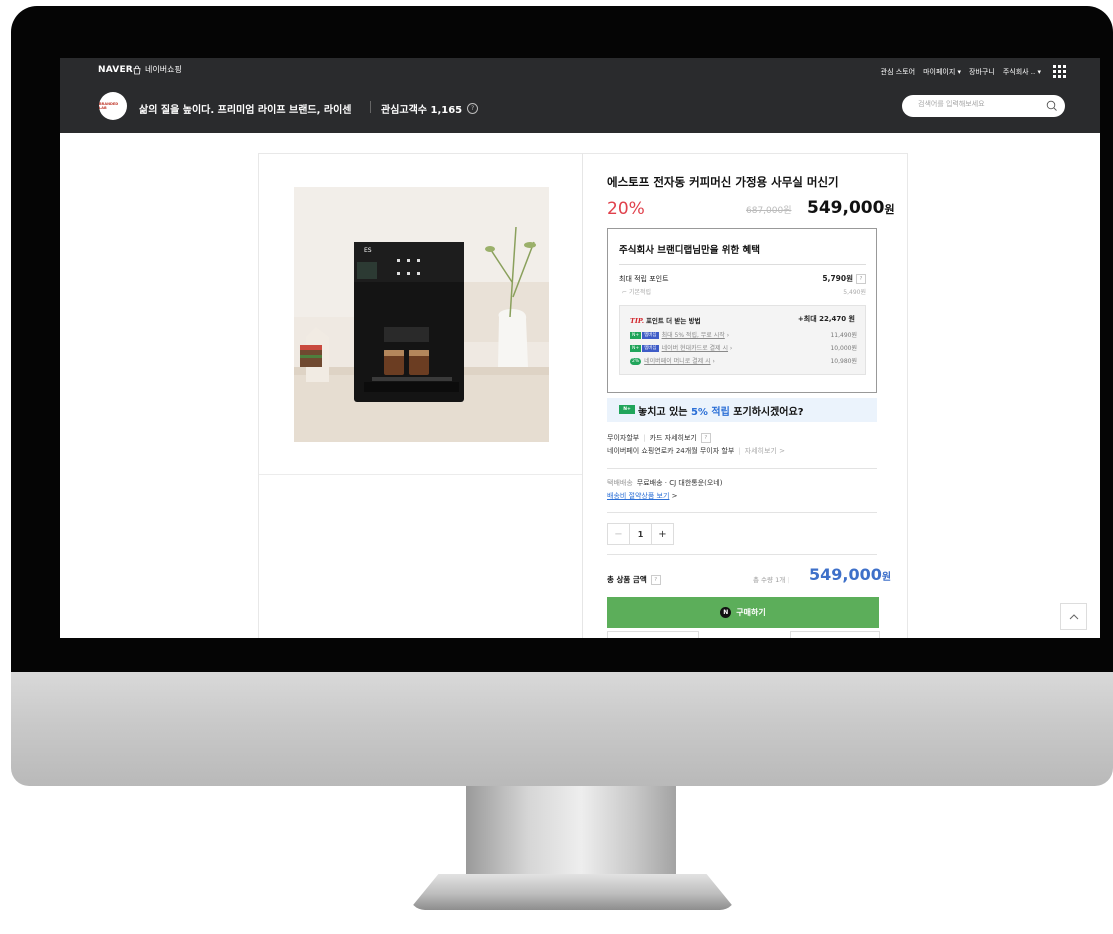 Image resolution: width=1113 pixels, height=934 pixels. What do you see at coordinates (473, 108) in the screenshot?
I see `help-icon: ?` at bounding box center [473, 108].